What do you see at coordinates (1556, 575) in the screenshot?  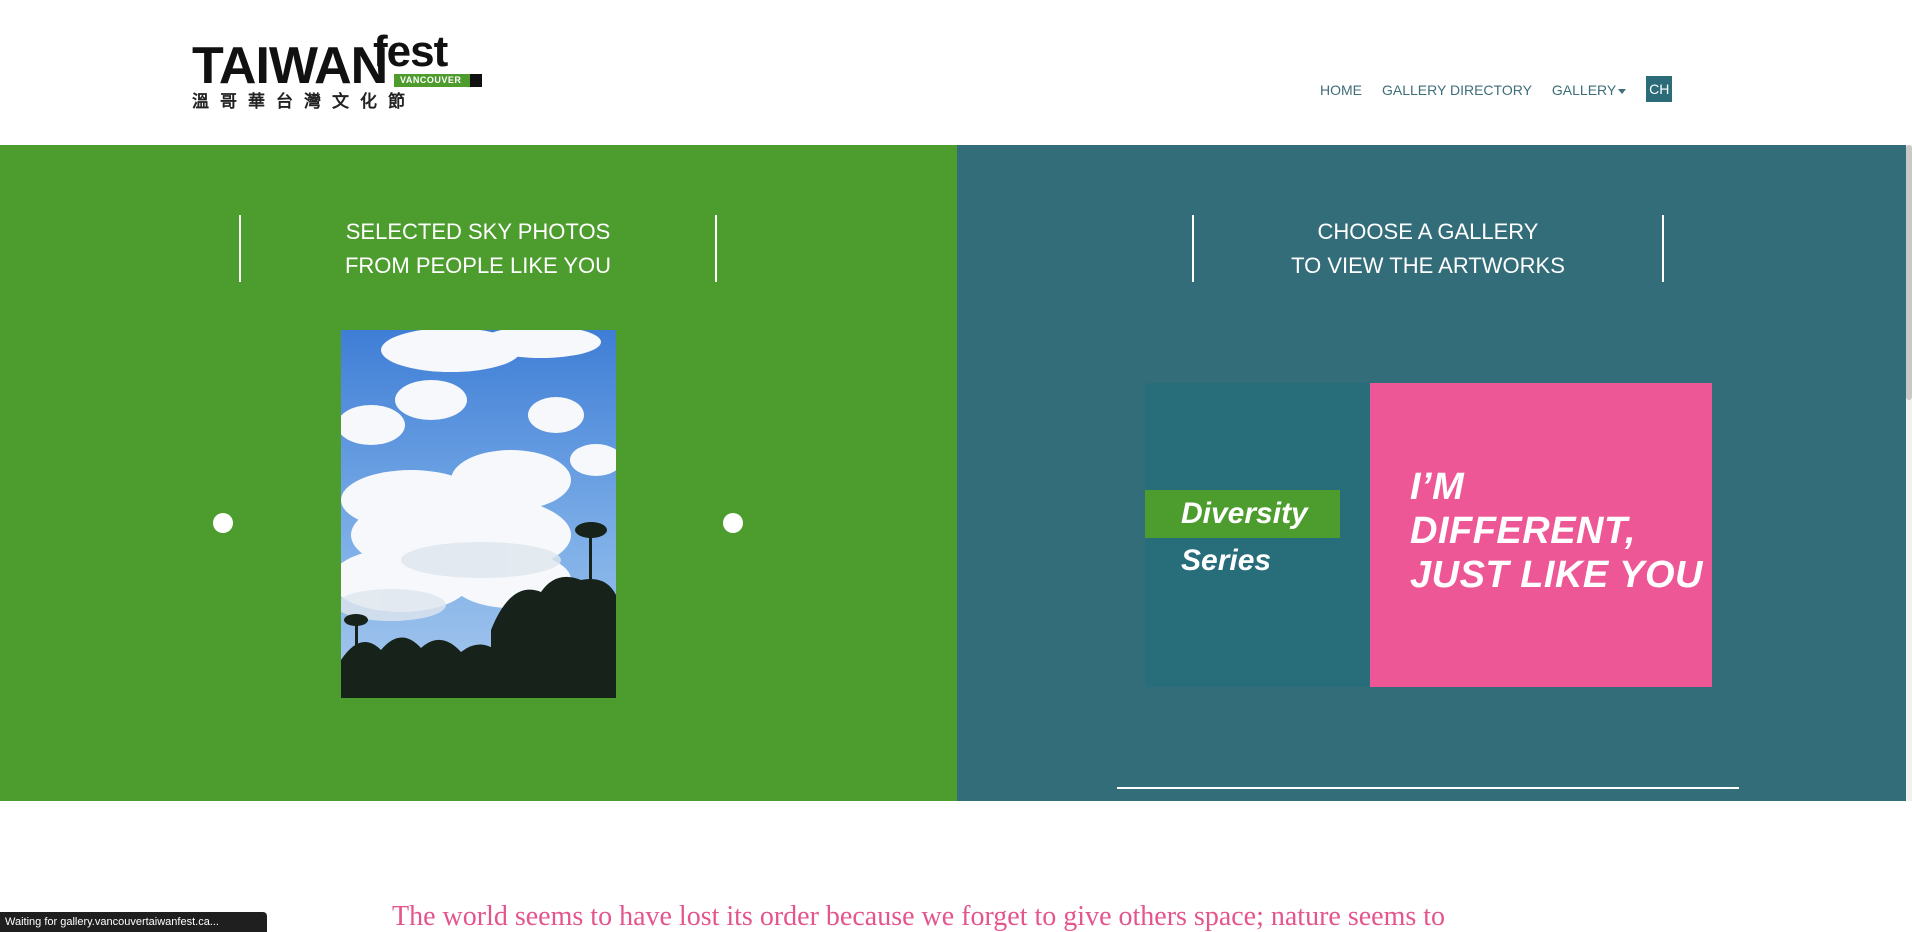 I see `card-title-line3: JUST LIKE YOU` at bounding box center [1556, 575].